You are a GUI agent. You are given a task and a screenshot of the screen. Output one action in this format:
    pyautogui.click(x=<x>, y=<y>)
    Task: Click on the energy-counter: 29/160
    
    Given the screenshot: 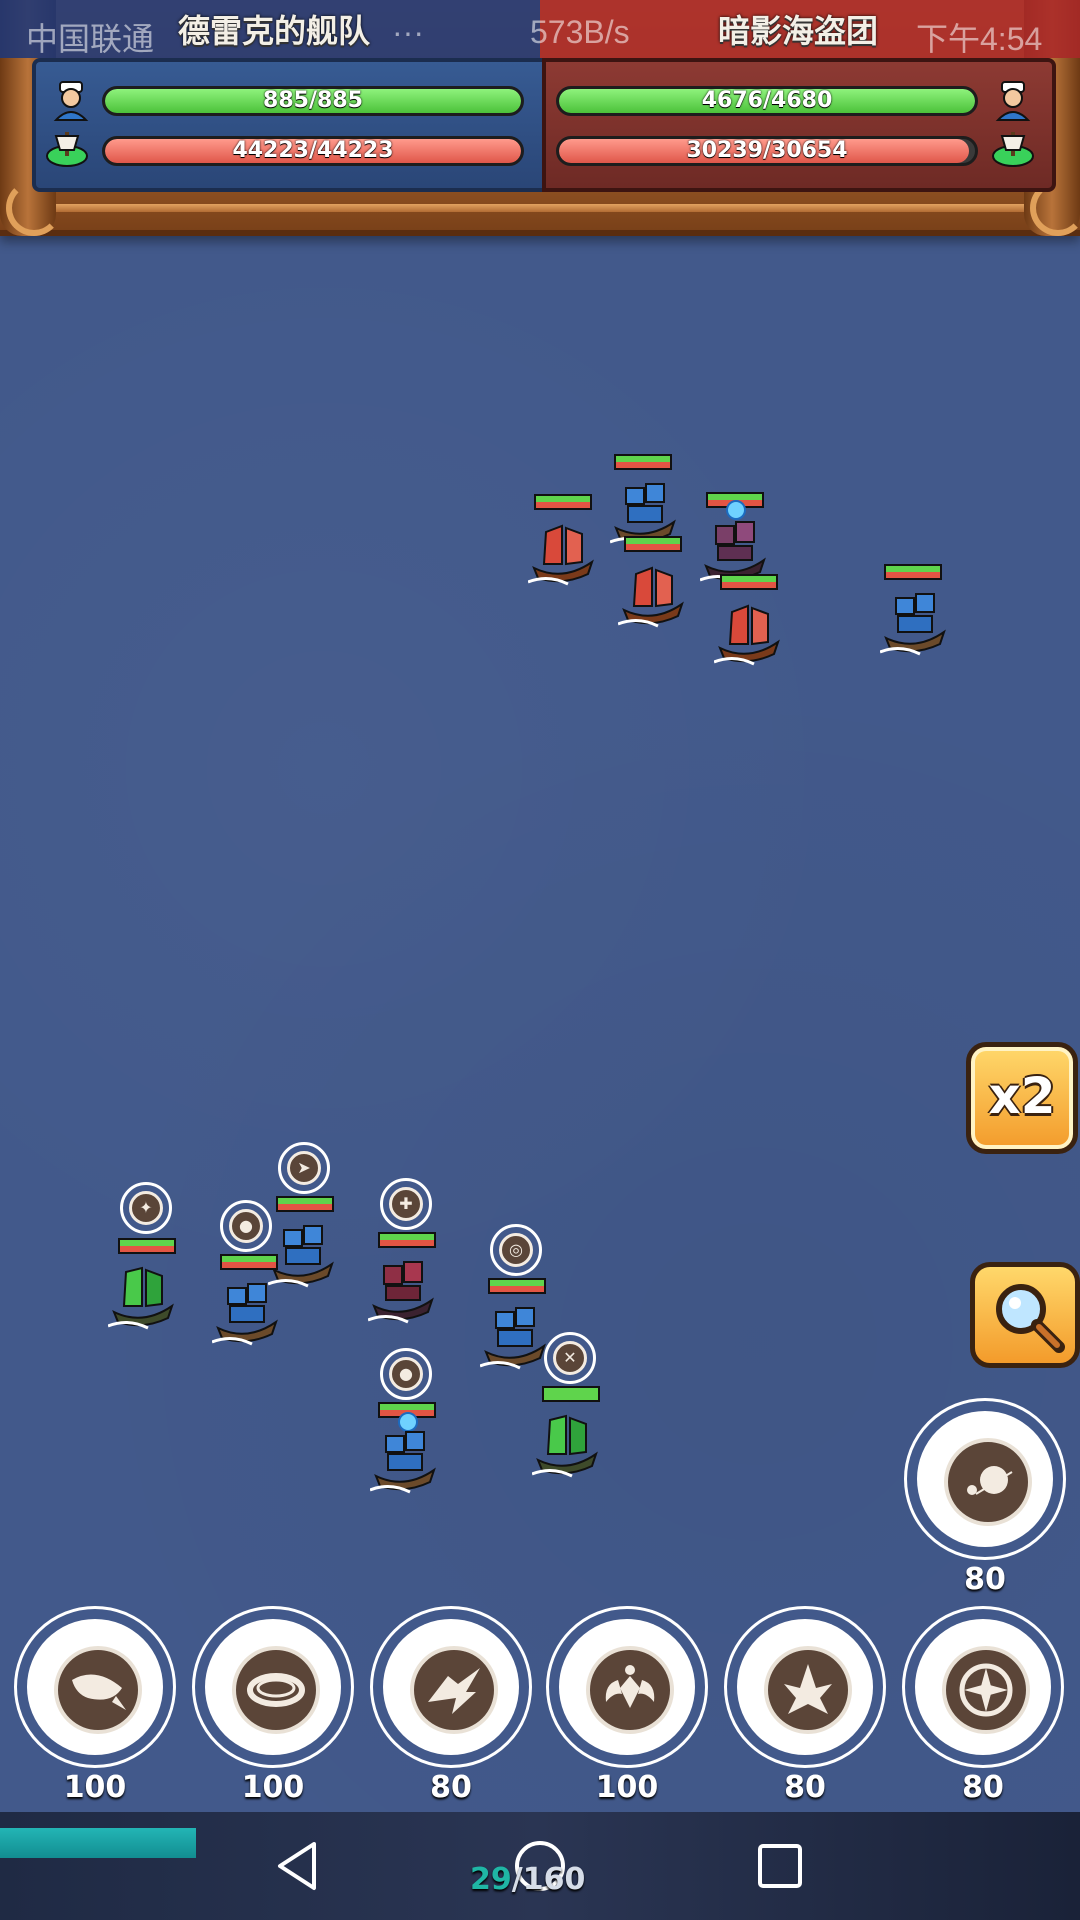 What is the action you would take?
    pyautogui.click(x=527, y=1879)
    